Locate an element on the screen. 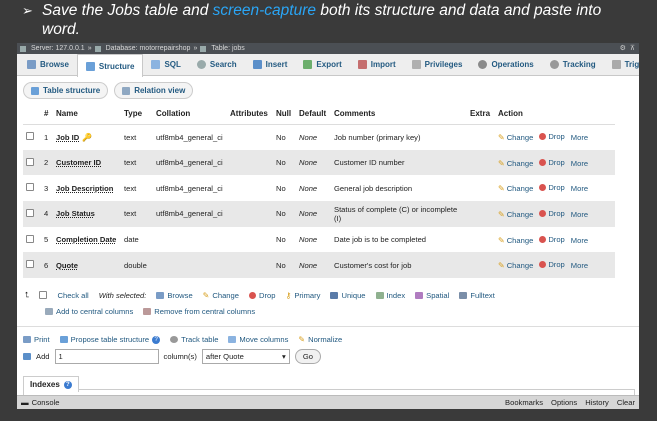  indexes-legend: Indexes? is located at coordinates (51, 384).